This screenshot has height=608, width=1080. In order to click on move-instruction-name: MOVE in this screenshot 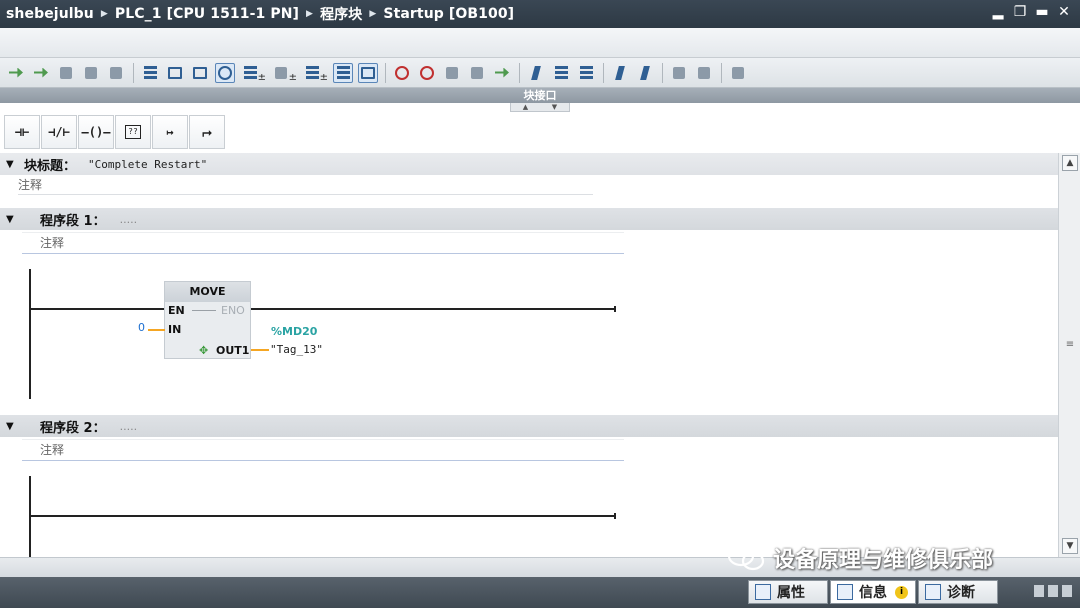, I will do `click(207, 292)`.